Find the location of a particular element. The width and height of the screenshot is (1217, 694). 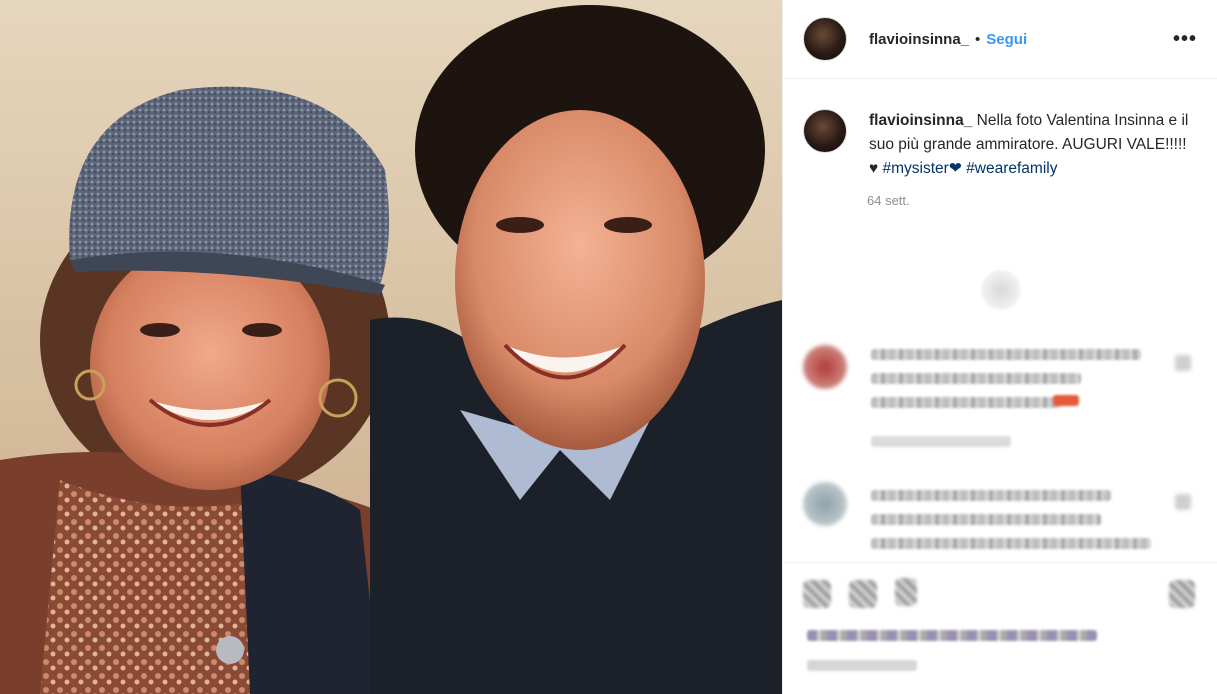

post-header: flavioinsinna_ • Segui ••• is located at coordinates (1000, 39).